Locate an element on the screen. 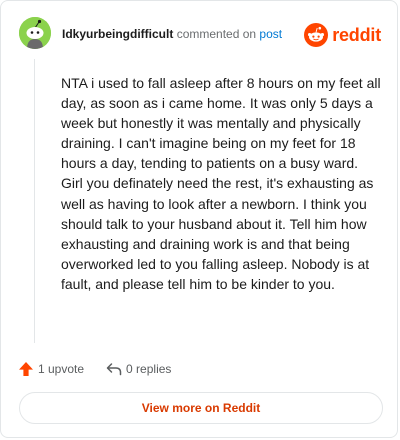 This screenshot has height=440, width=400. avatar is located at coordinates (35, 33).